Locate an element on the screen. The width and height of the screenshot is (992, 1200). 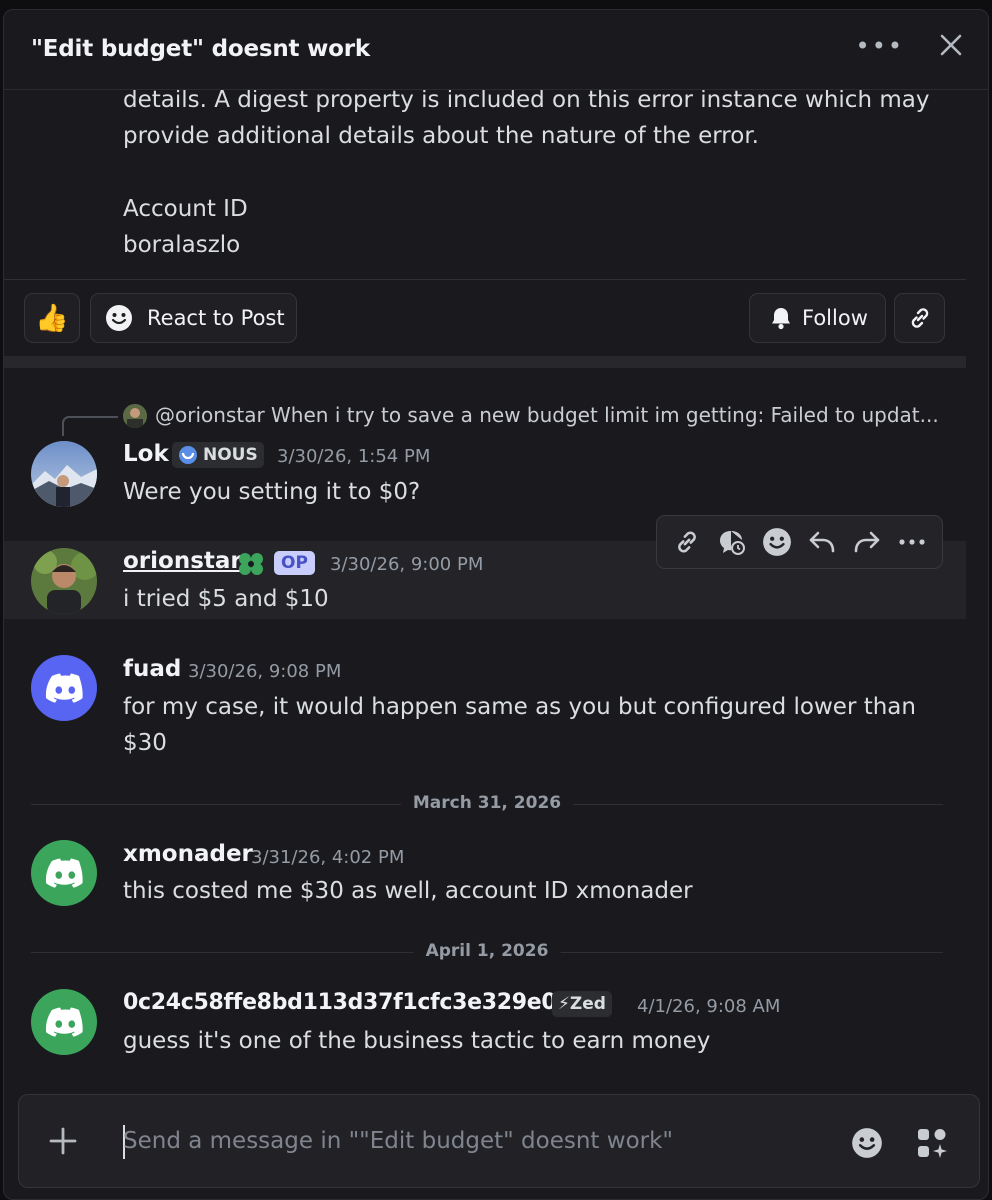
add-reaction-button is located at coordinates (777, 542).